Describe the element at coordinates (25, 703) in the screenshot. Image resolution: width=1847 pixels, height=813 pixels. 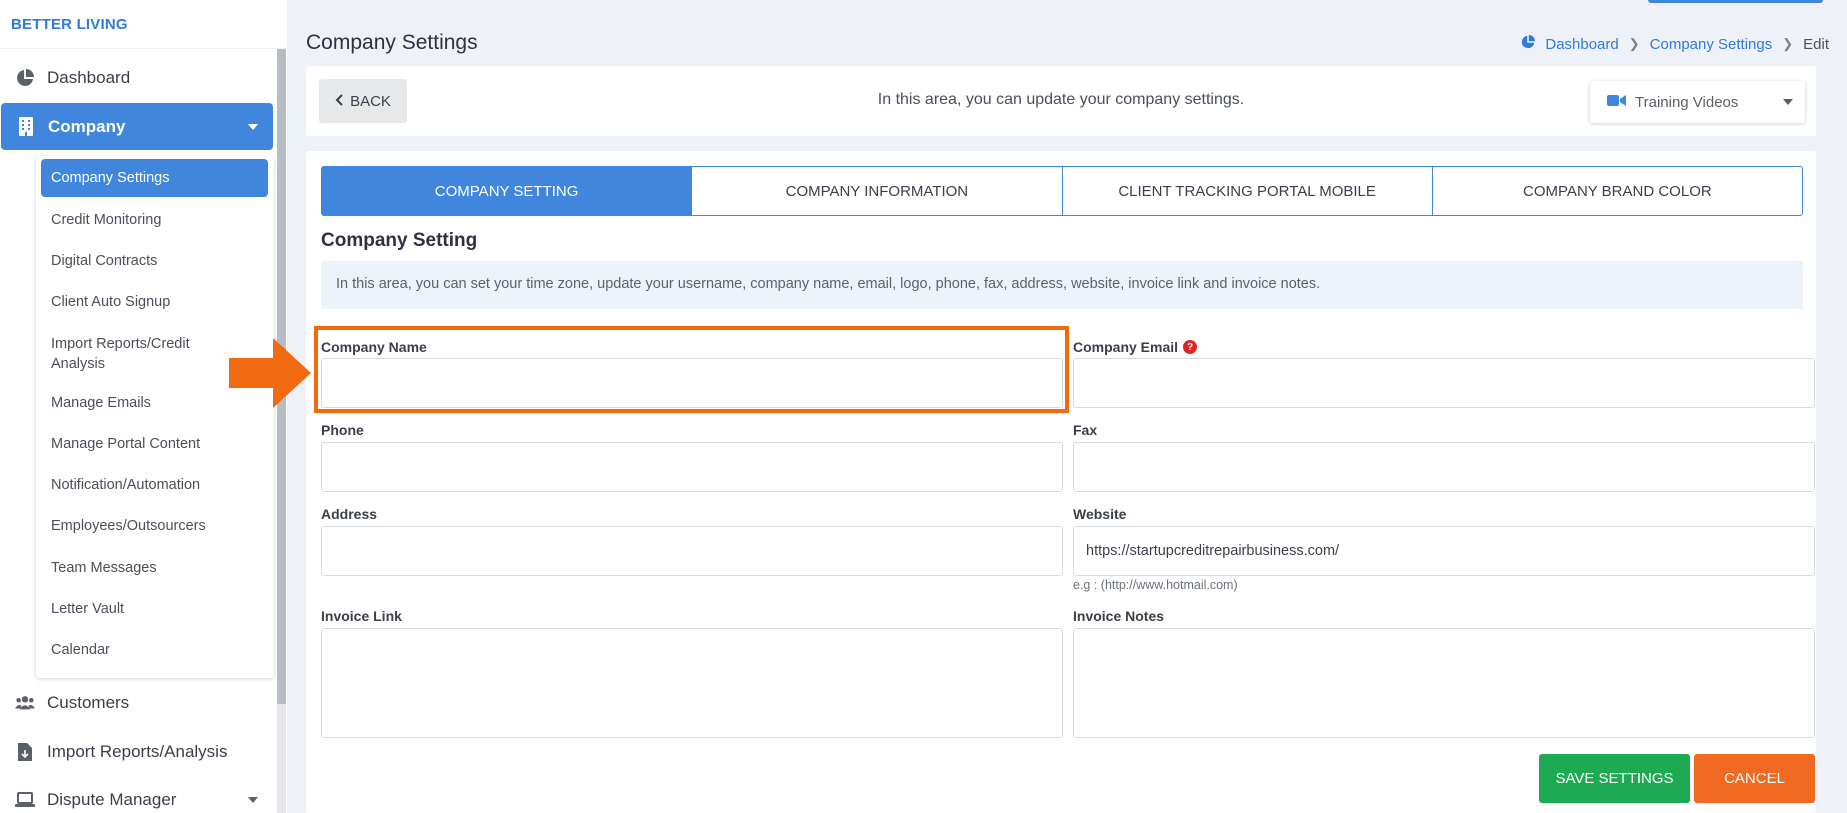
I see `users-icon` at that location.